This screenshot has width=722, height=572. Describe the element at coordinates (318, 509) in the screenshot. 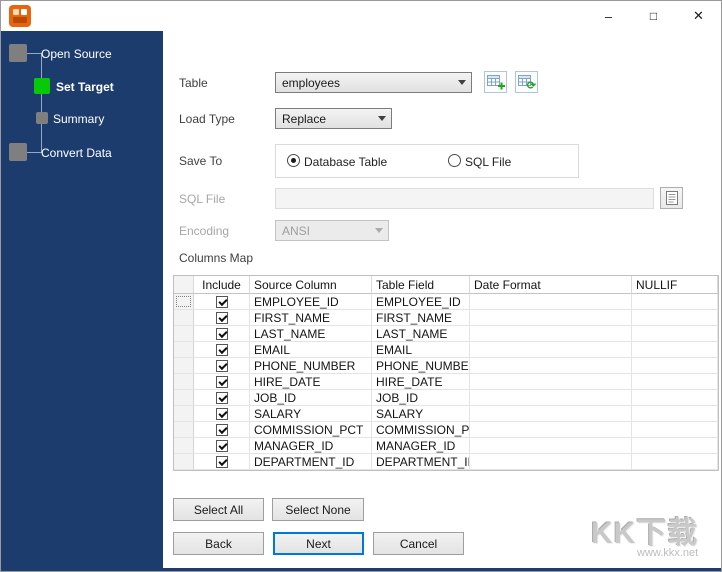

I see `select-none-button: Select None` at that location.